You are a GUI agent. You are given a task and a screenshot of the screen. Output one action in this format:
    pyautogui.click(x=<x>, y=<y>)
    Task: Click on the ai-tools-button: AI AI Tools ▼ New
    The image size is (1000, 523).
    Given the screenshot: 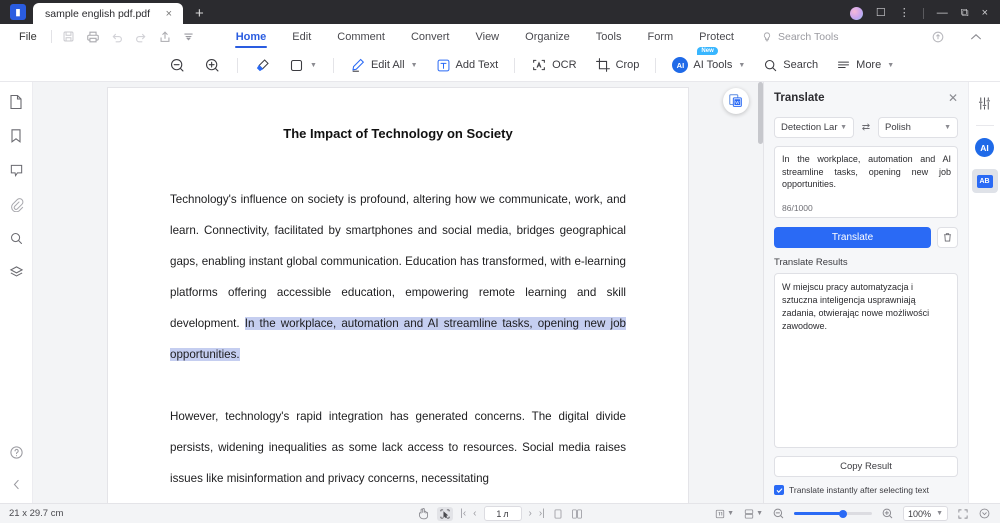 What is the action you would take?
    pyautogui.click(x=708, y=62)
    